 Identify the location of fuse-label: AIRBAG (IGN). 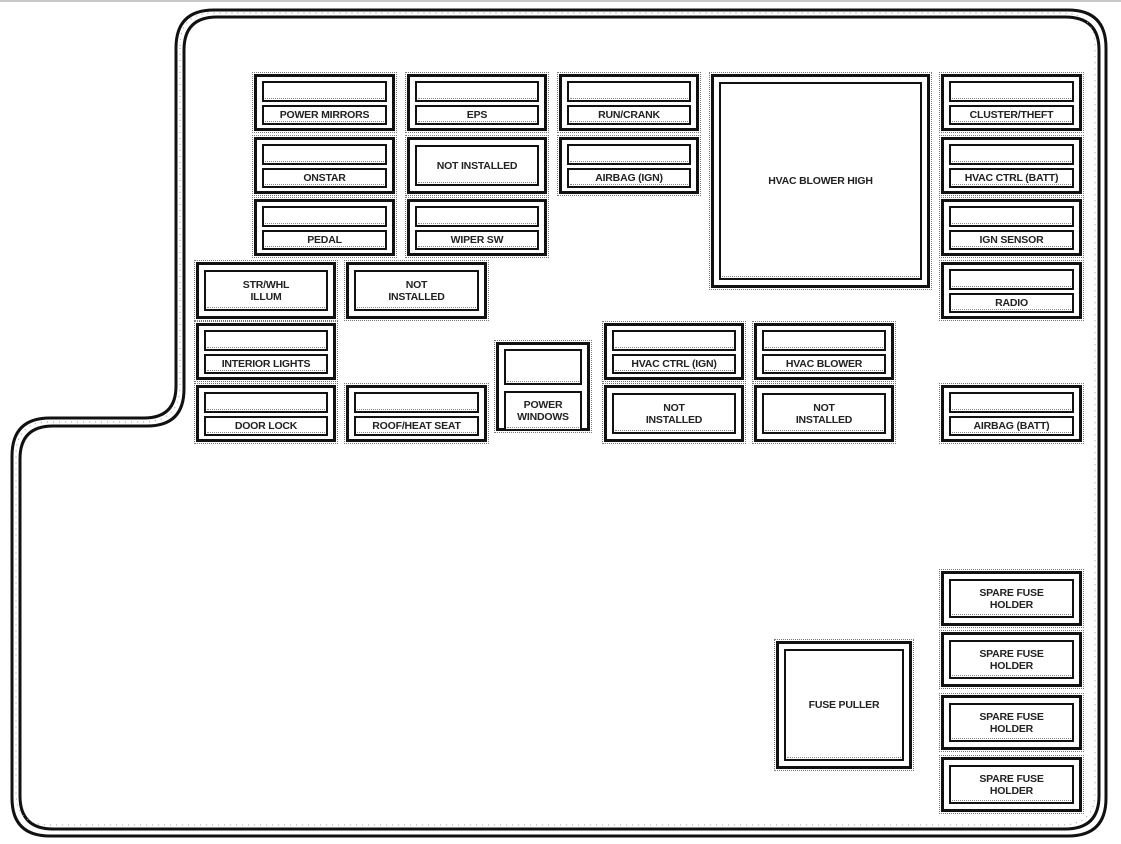
(629, 177).